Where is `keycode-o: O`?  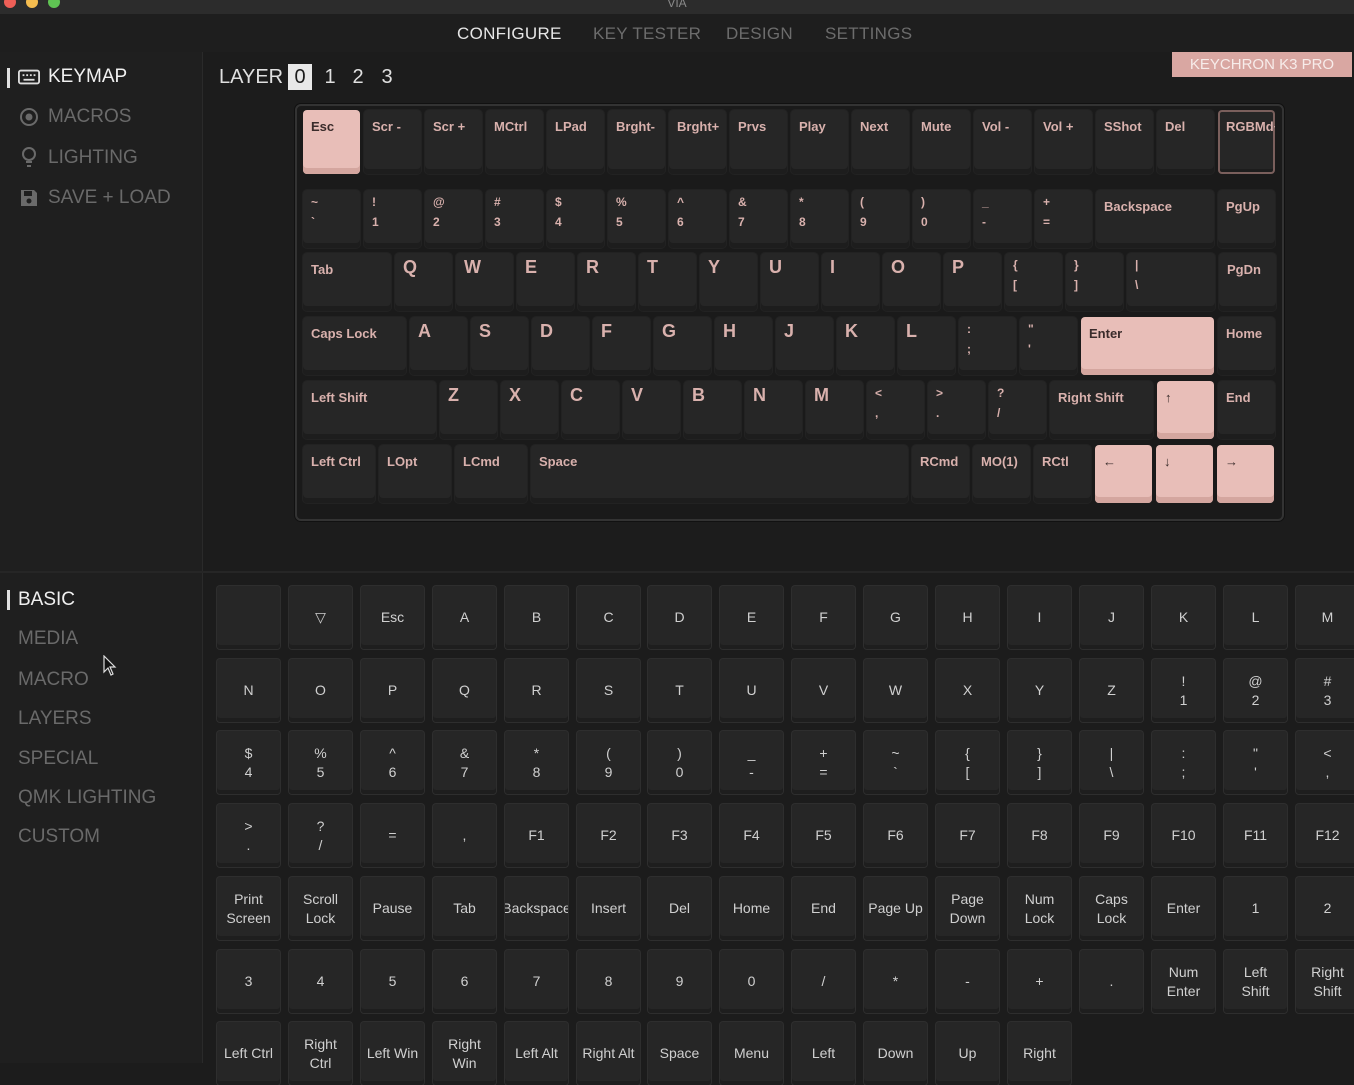
keycode-o: O is located at coordinates (320, 690).